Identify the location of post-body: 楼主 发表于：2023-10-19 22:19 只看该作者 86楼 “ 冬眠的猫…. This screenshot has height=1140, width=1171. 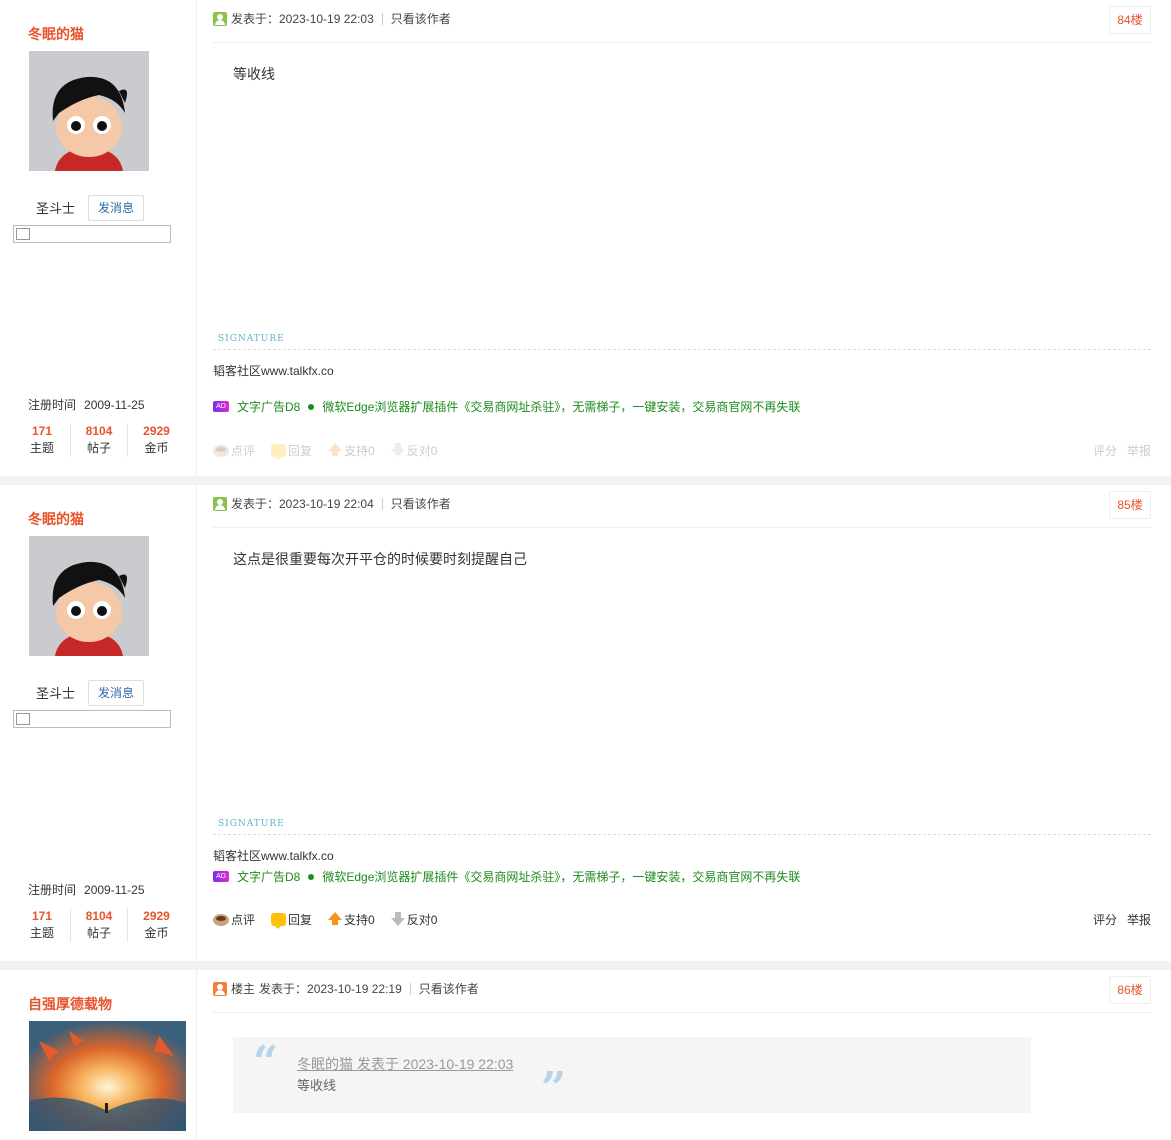
(684, 1055).